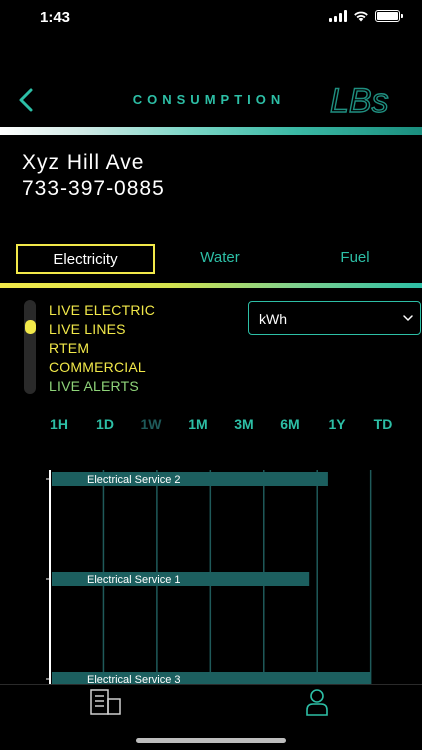  I want to click on feed-slider-track, so click(30, 347).